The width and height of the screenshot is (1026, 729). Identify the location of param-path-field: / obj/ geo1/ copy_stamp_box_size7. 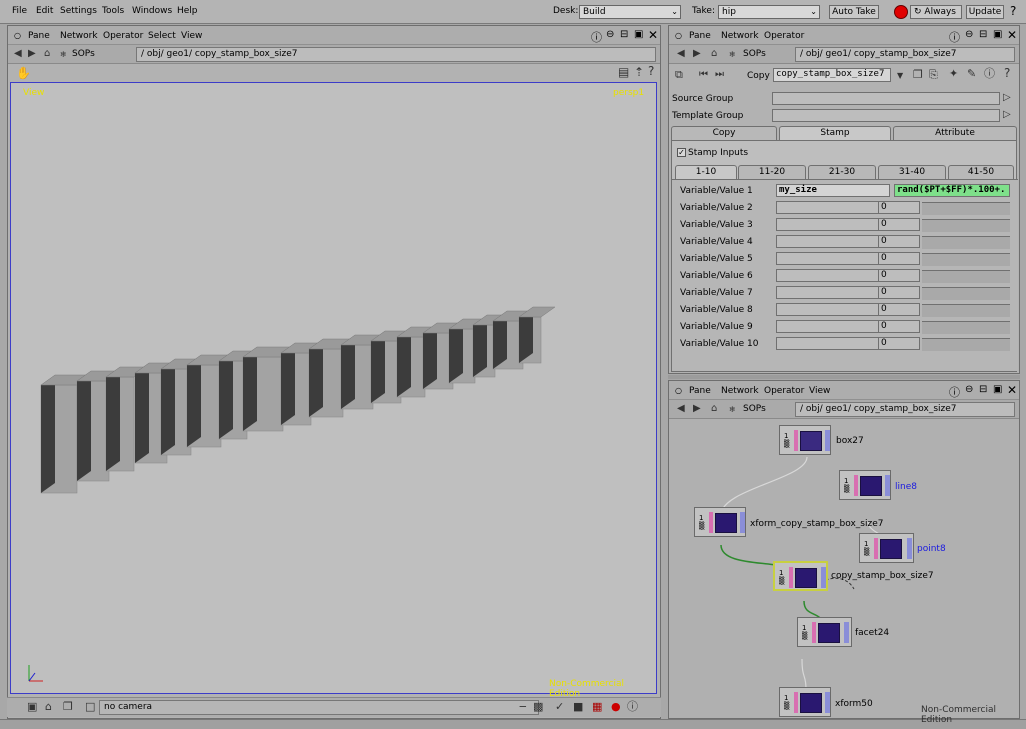
(905, 54).